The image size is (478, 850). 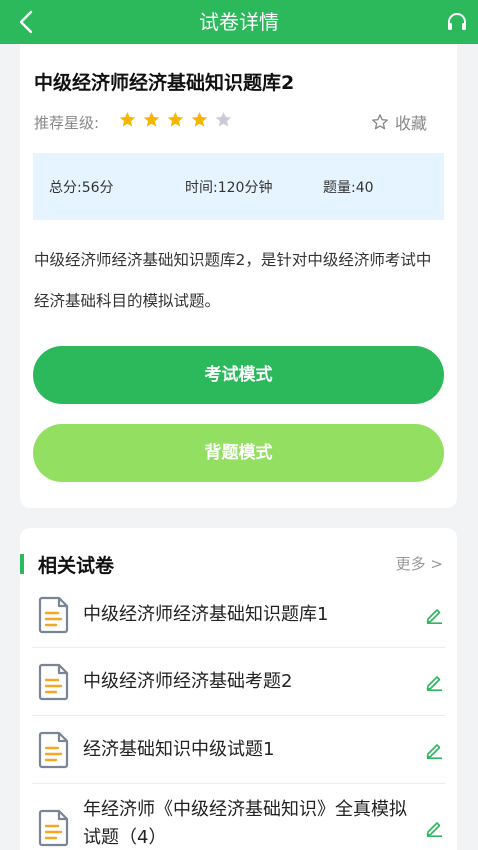 I want to click on exam-title: 中级经济师经济基础知识题库2, so click(x=164, y=83).